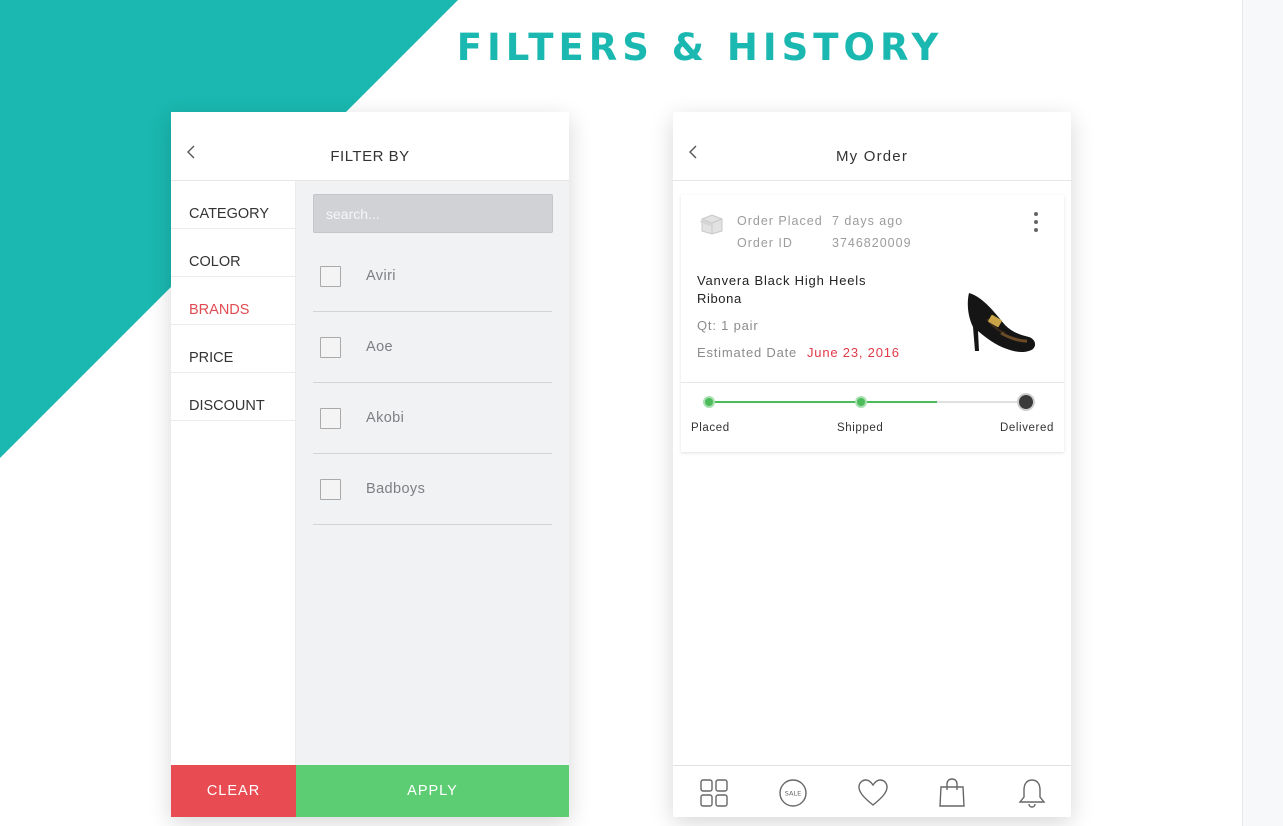 This screenshot has width=1283, height=826. I want to click on order-title: My Order, so click(872, 156).